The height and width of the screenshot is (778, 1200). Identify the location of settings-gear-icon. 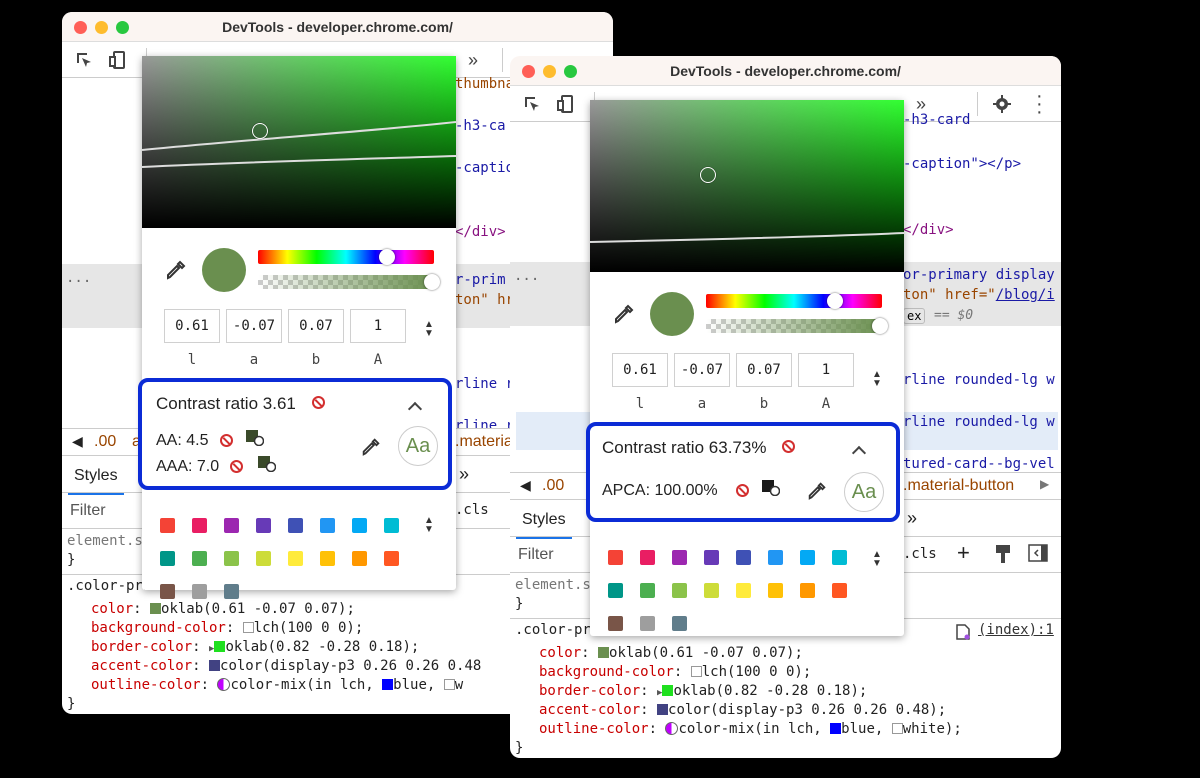
(1002, 104).